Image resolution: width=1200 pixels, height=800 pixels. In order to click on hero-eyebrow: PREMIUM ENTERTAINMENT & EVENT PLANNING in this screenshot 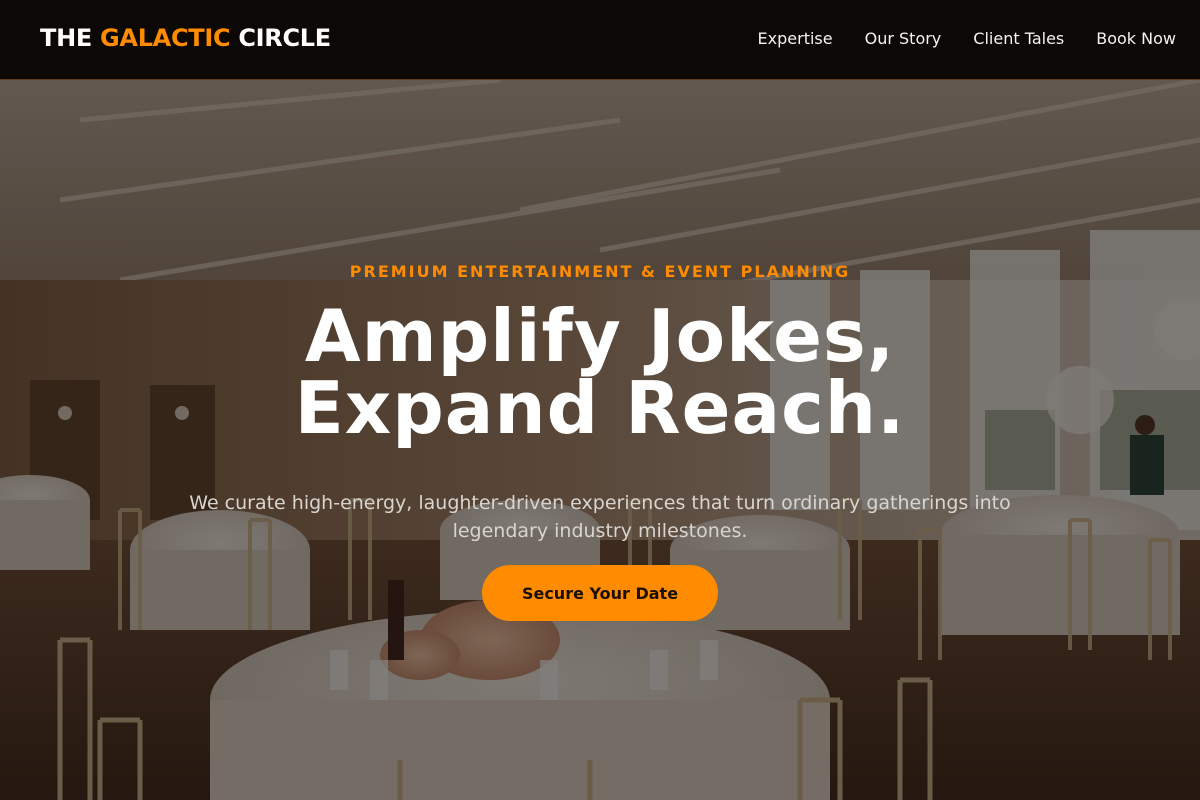, I will do `click(600, 271)`.